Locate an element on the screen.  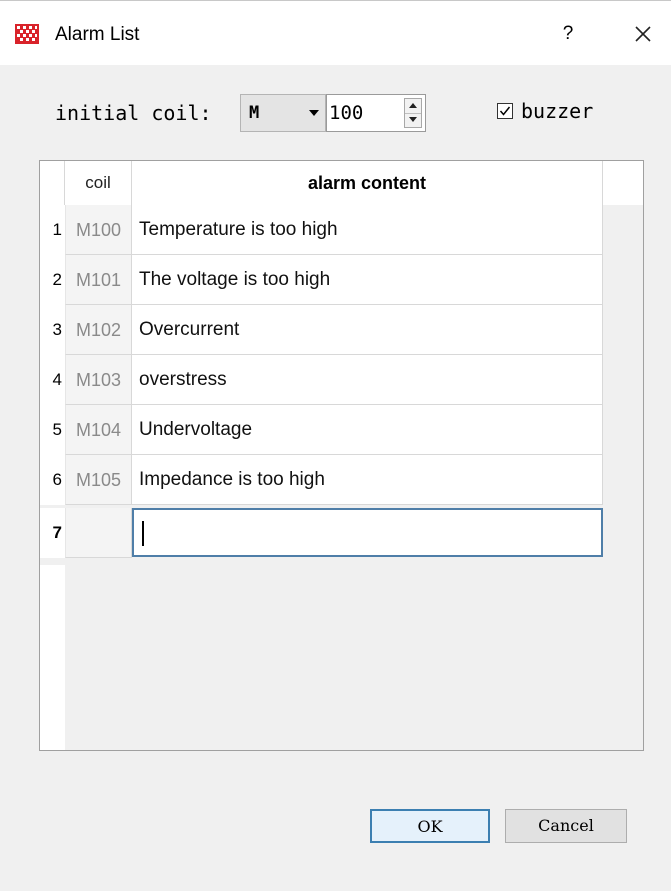
spin-buttons is located at coordinates (413, 113).